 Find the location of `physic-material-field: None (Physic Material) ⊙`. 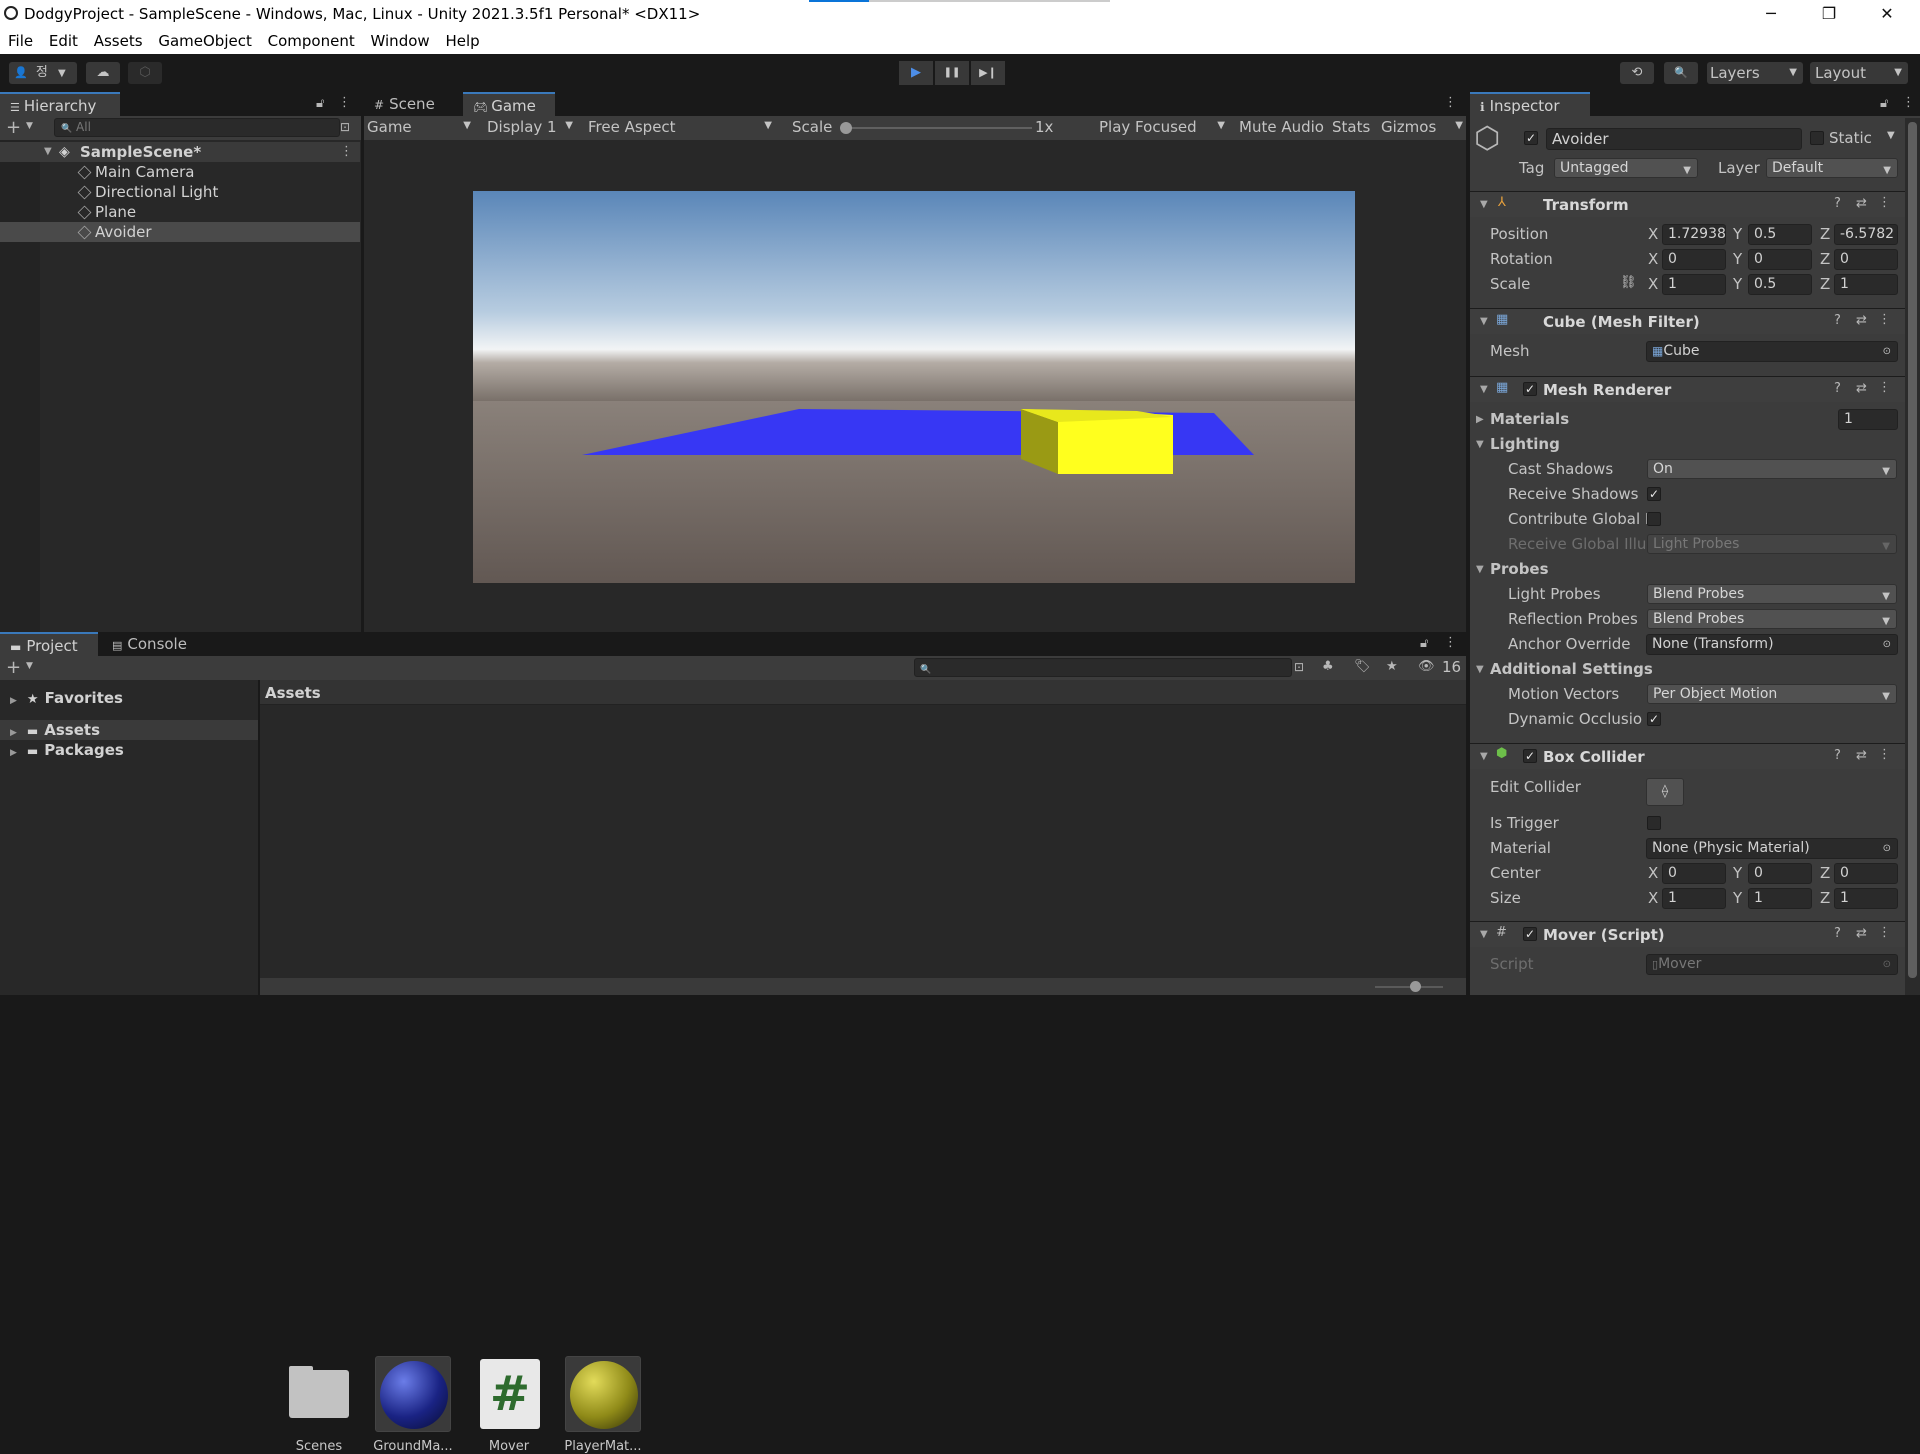

physic-material-field: None (Physic Material) ⊙ is located at coordinates (1772, 848).